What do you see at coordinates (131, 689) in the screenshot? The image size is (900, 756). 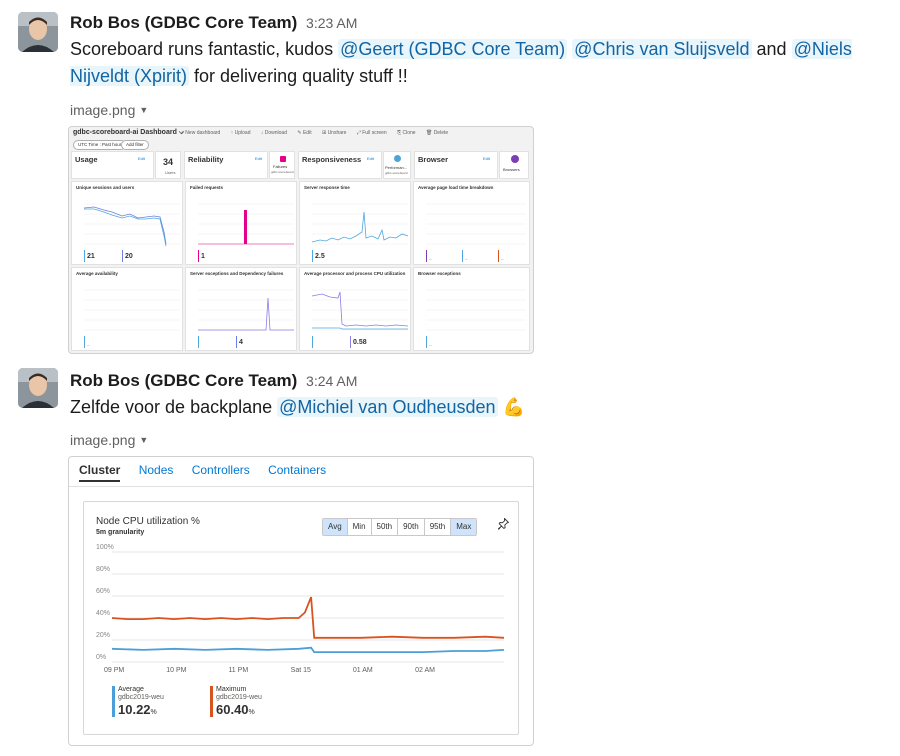 I see `legend-label: Average` at bounding box center [131, 689].